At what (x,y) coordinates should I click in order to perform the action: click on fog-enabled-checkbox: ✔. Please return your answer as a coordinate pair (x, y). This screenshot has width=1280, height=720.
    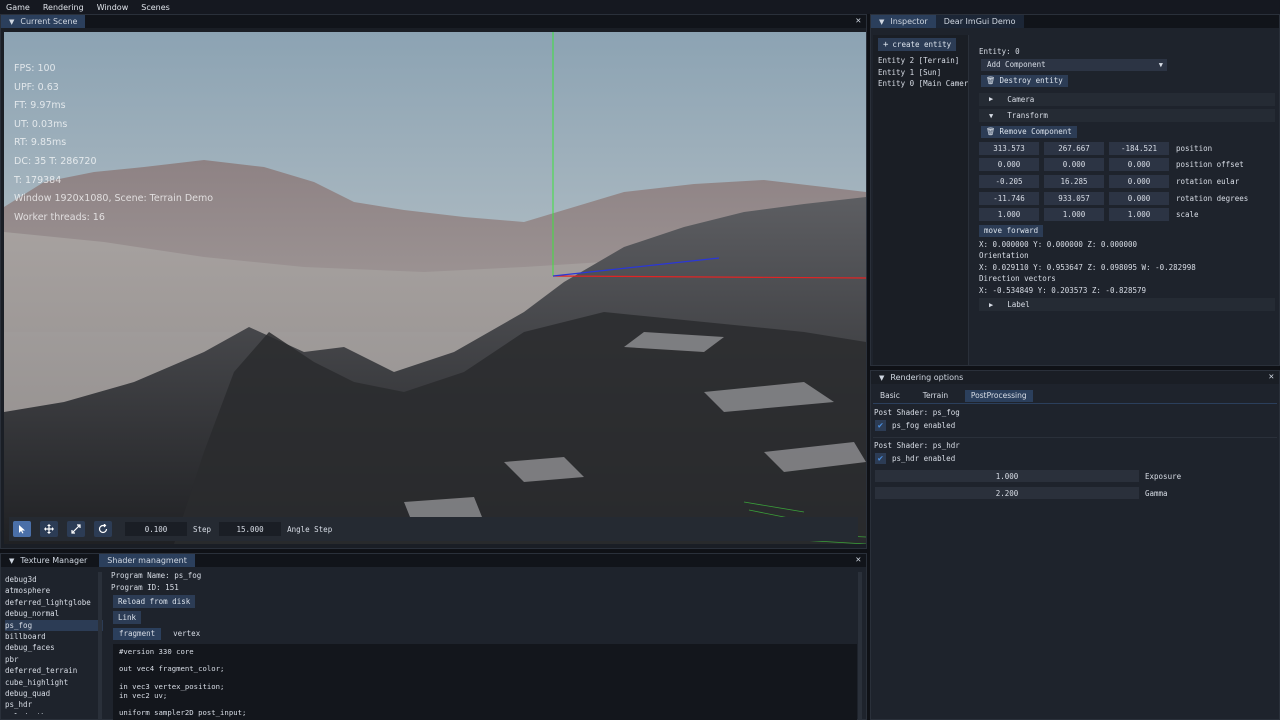
    Looking at the image, I should click on (880, 425).